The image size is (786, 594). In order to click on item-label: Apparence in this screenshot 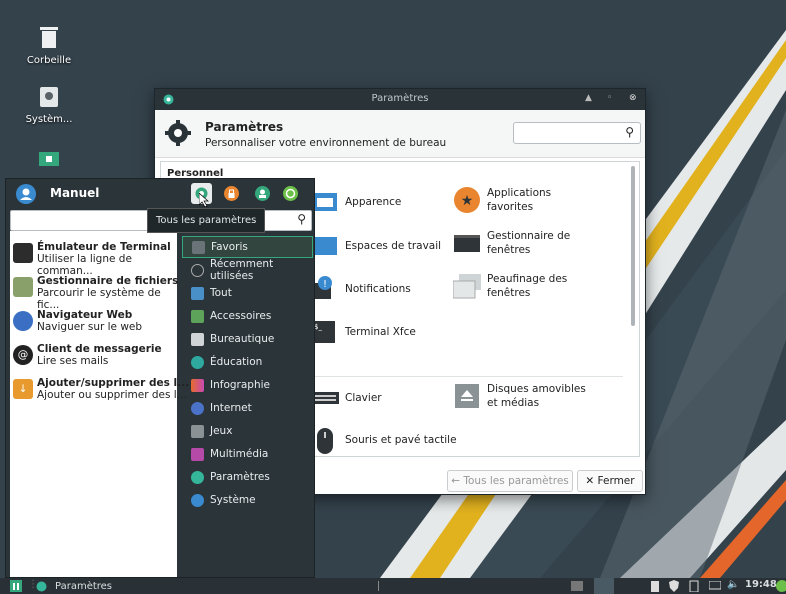, I will do `click(373, 202)`.